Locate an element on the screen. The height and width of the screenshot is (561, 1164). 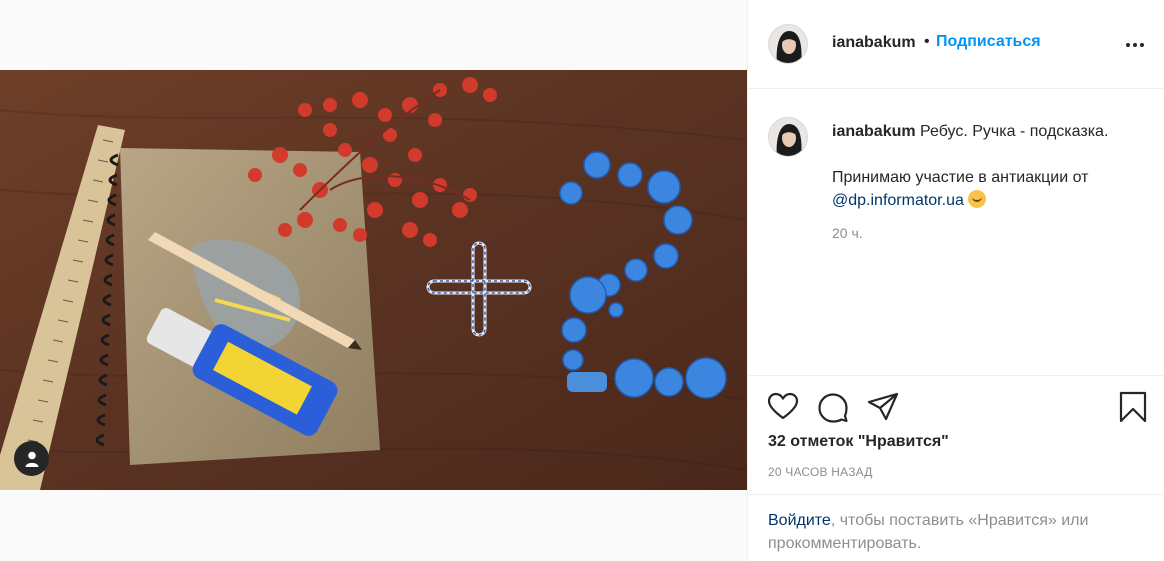
share-icon is located at coordinates (883, 407).